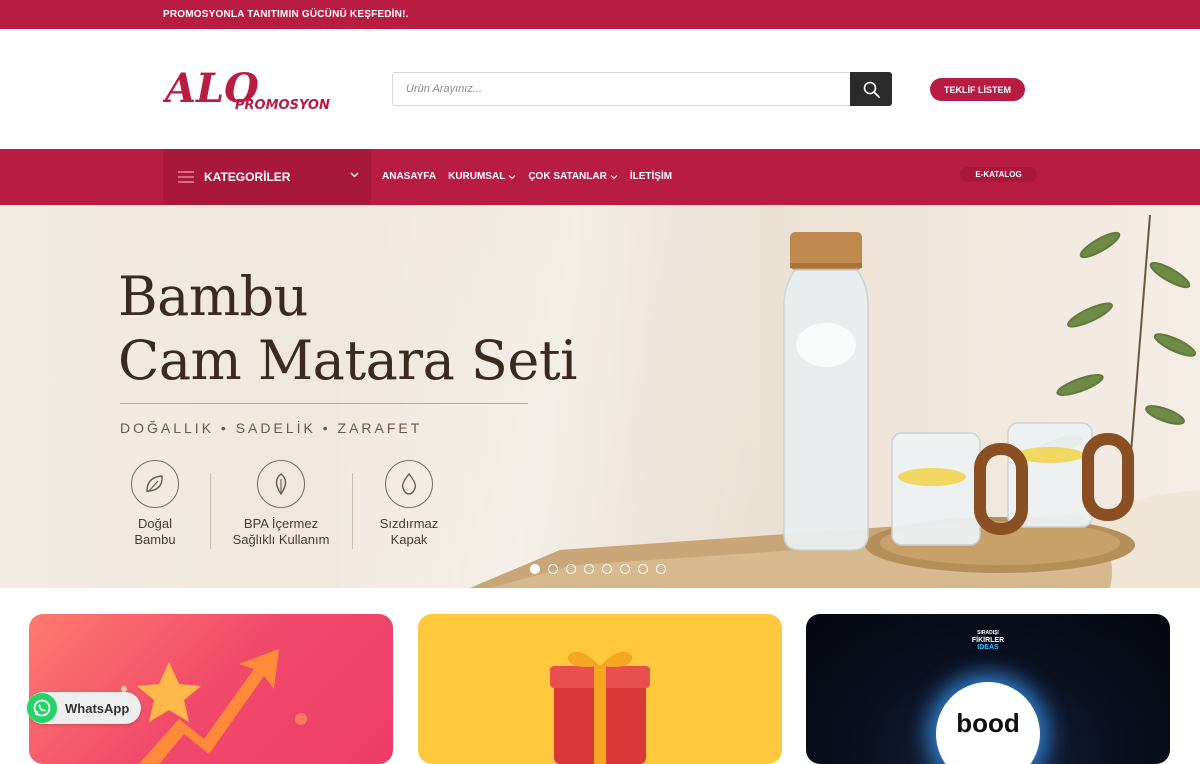  I want to click on menu-icon, so click(186, 177).